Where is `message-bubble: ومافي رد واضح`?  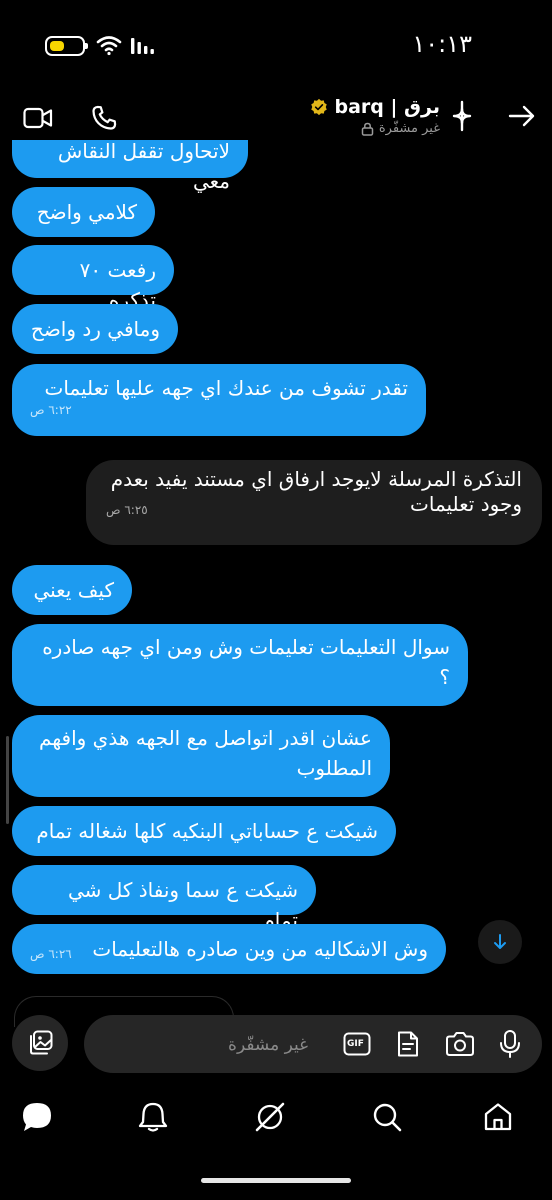 message-bubble: ومافي رد واضح is located at coordinates (95, 329).